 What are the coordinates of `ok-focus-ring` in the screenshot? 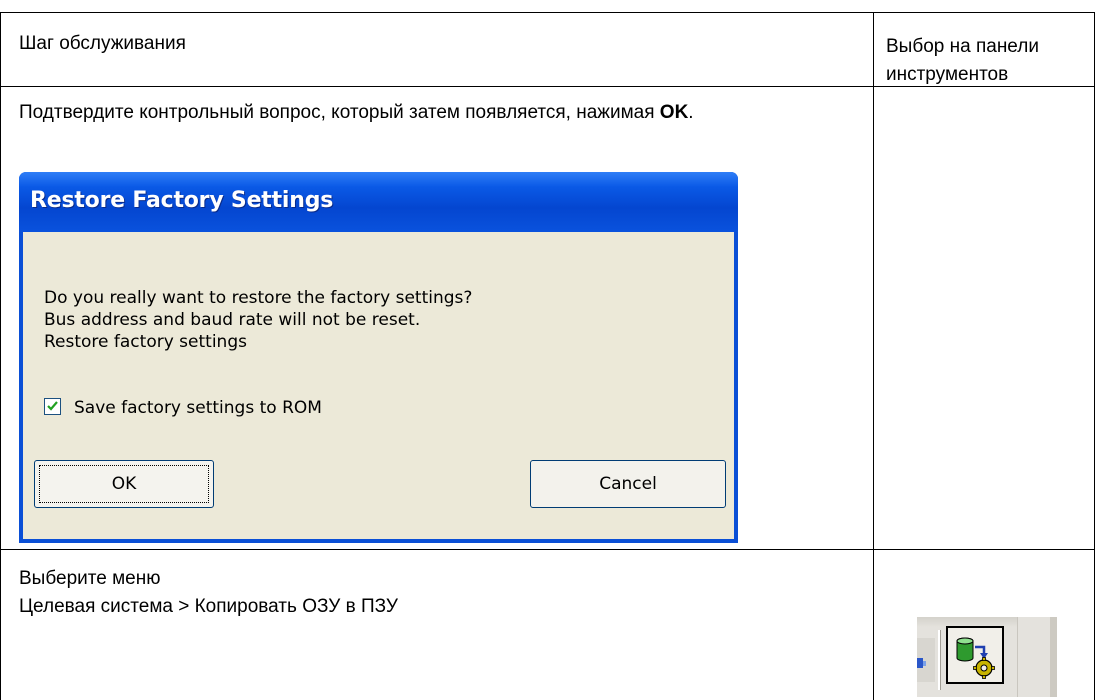 It's located at (124, 484).